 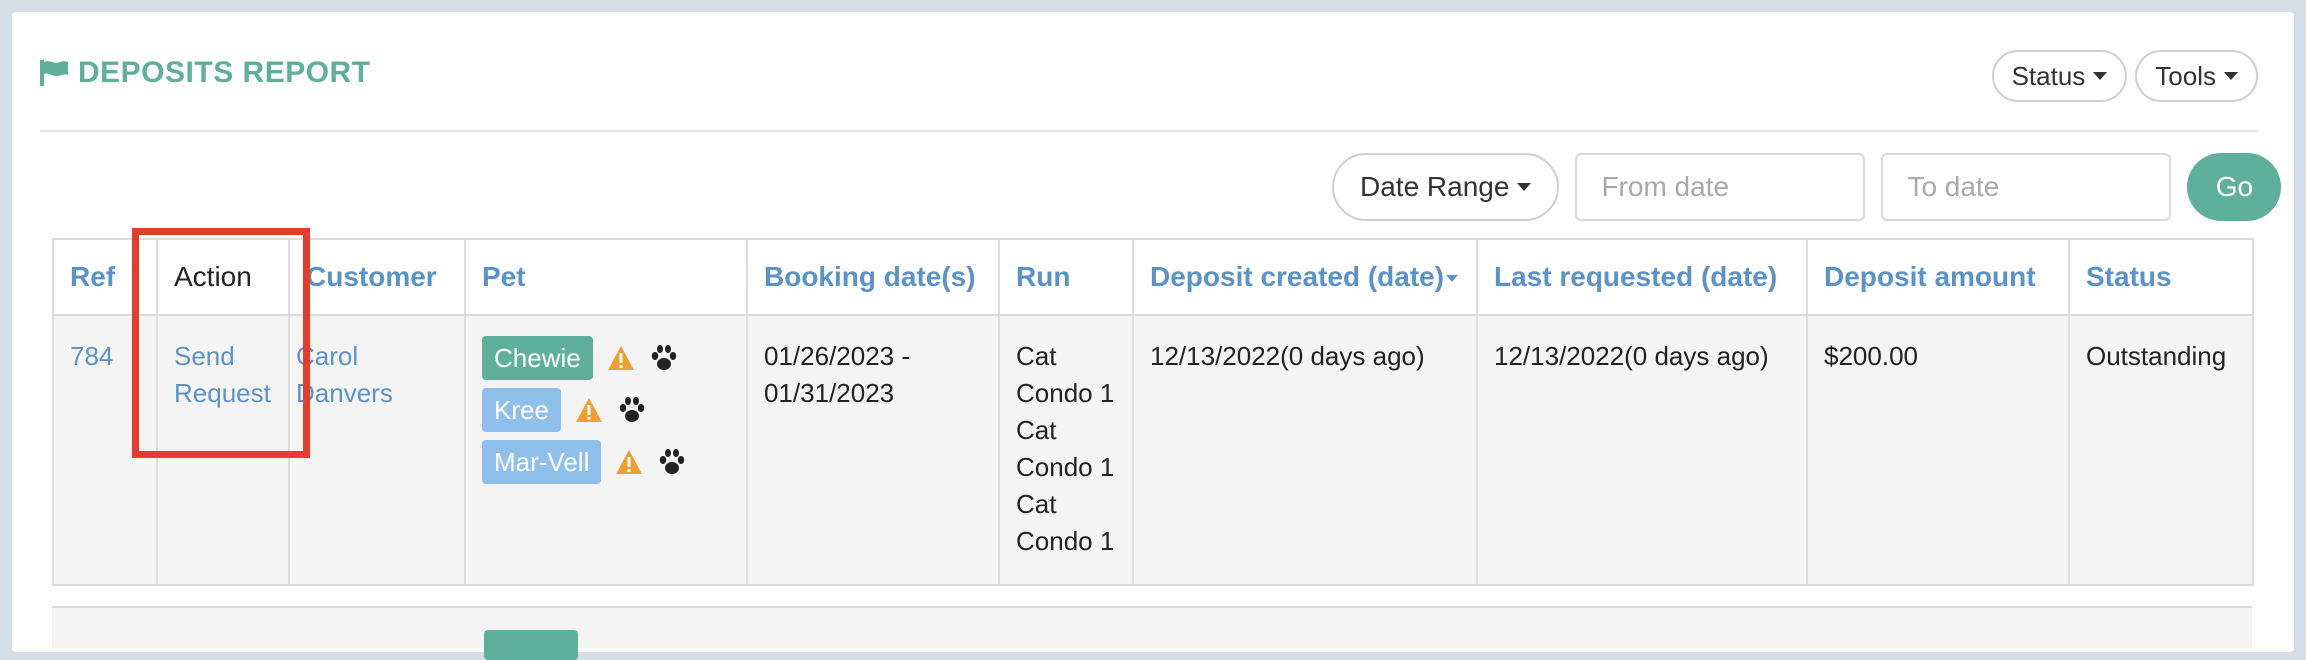 What do you see at coordinates (2048, 75) in the screenshot?
I see `status-dropdown-label: Status` at bounding box center [2048, 75].